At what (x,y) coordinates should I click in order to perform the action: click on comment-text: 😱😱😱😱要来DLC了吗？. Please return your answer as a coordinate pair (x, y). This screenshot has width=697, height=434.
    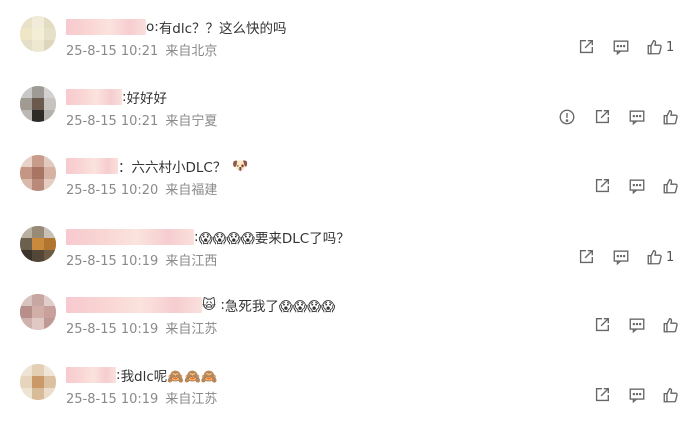
    Looking at the image, I should click on (274, 239).